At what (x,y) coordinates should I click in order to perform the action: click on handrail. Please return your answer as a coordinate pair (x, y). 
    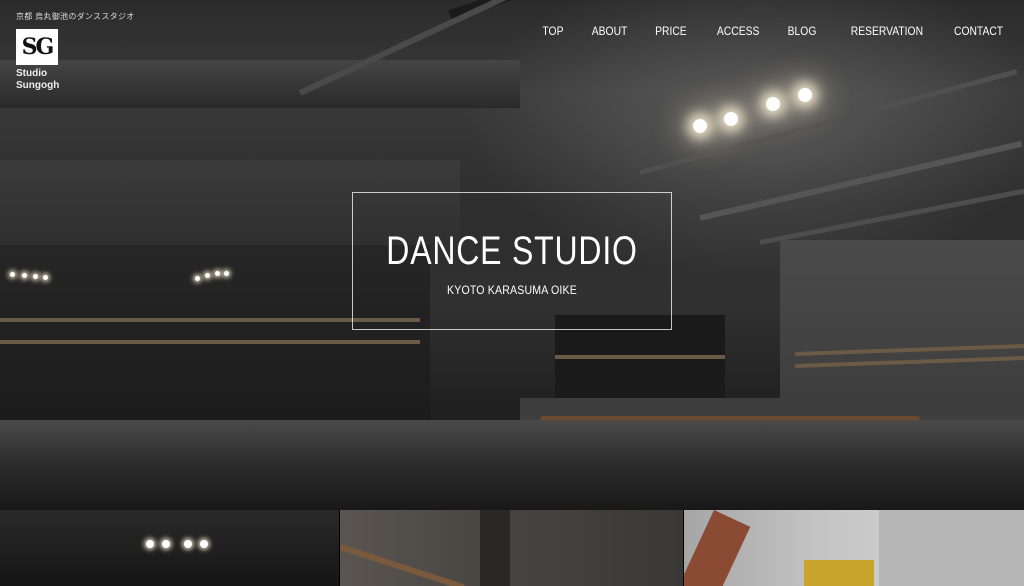
    Looking at the image, I should click on (716, 548).